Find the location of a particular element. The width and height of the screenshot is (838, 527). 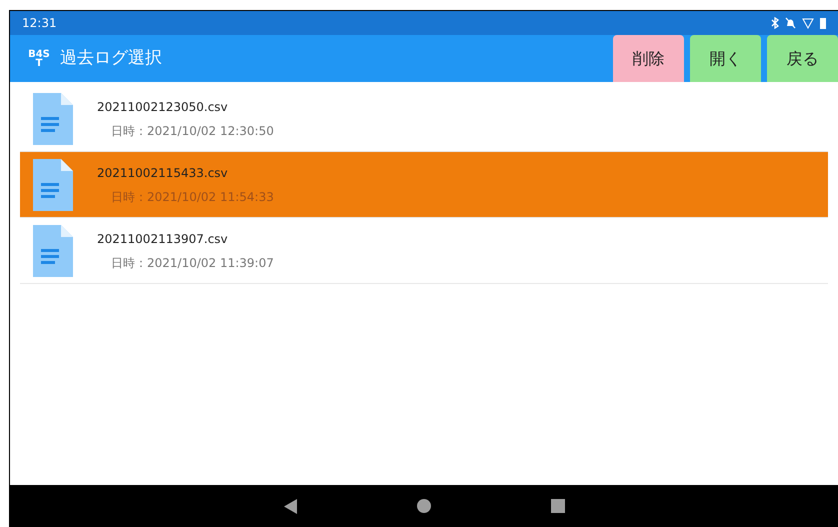

bluetooth-icon is located at coordinates (775, 23).